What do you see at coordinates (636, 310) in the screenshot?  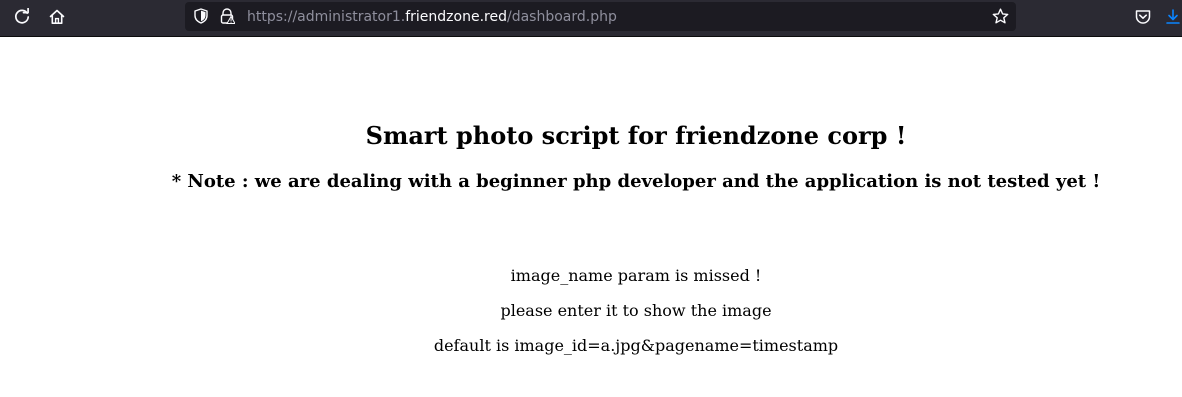 I see `instruction-message: please enter it to show the image` at bounding box center [636, 310].